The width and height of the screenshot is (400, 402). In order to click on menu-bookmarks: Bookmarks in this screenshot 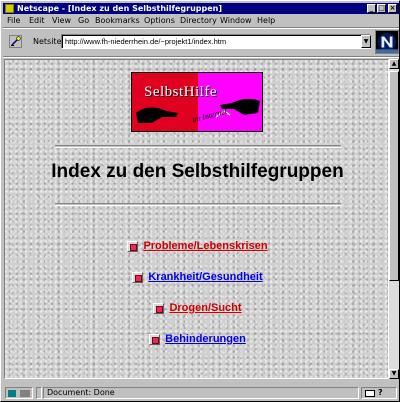, I will do `click(117, 20)`.